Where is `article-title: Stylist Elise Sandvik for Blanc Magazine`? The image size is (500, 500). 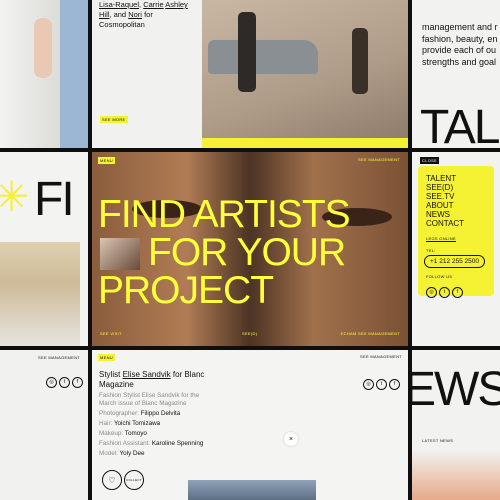 article-title: Stylist Elise Sandvik for Blanc Magazine is located at coordinates (159, 380).